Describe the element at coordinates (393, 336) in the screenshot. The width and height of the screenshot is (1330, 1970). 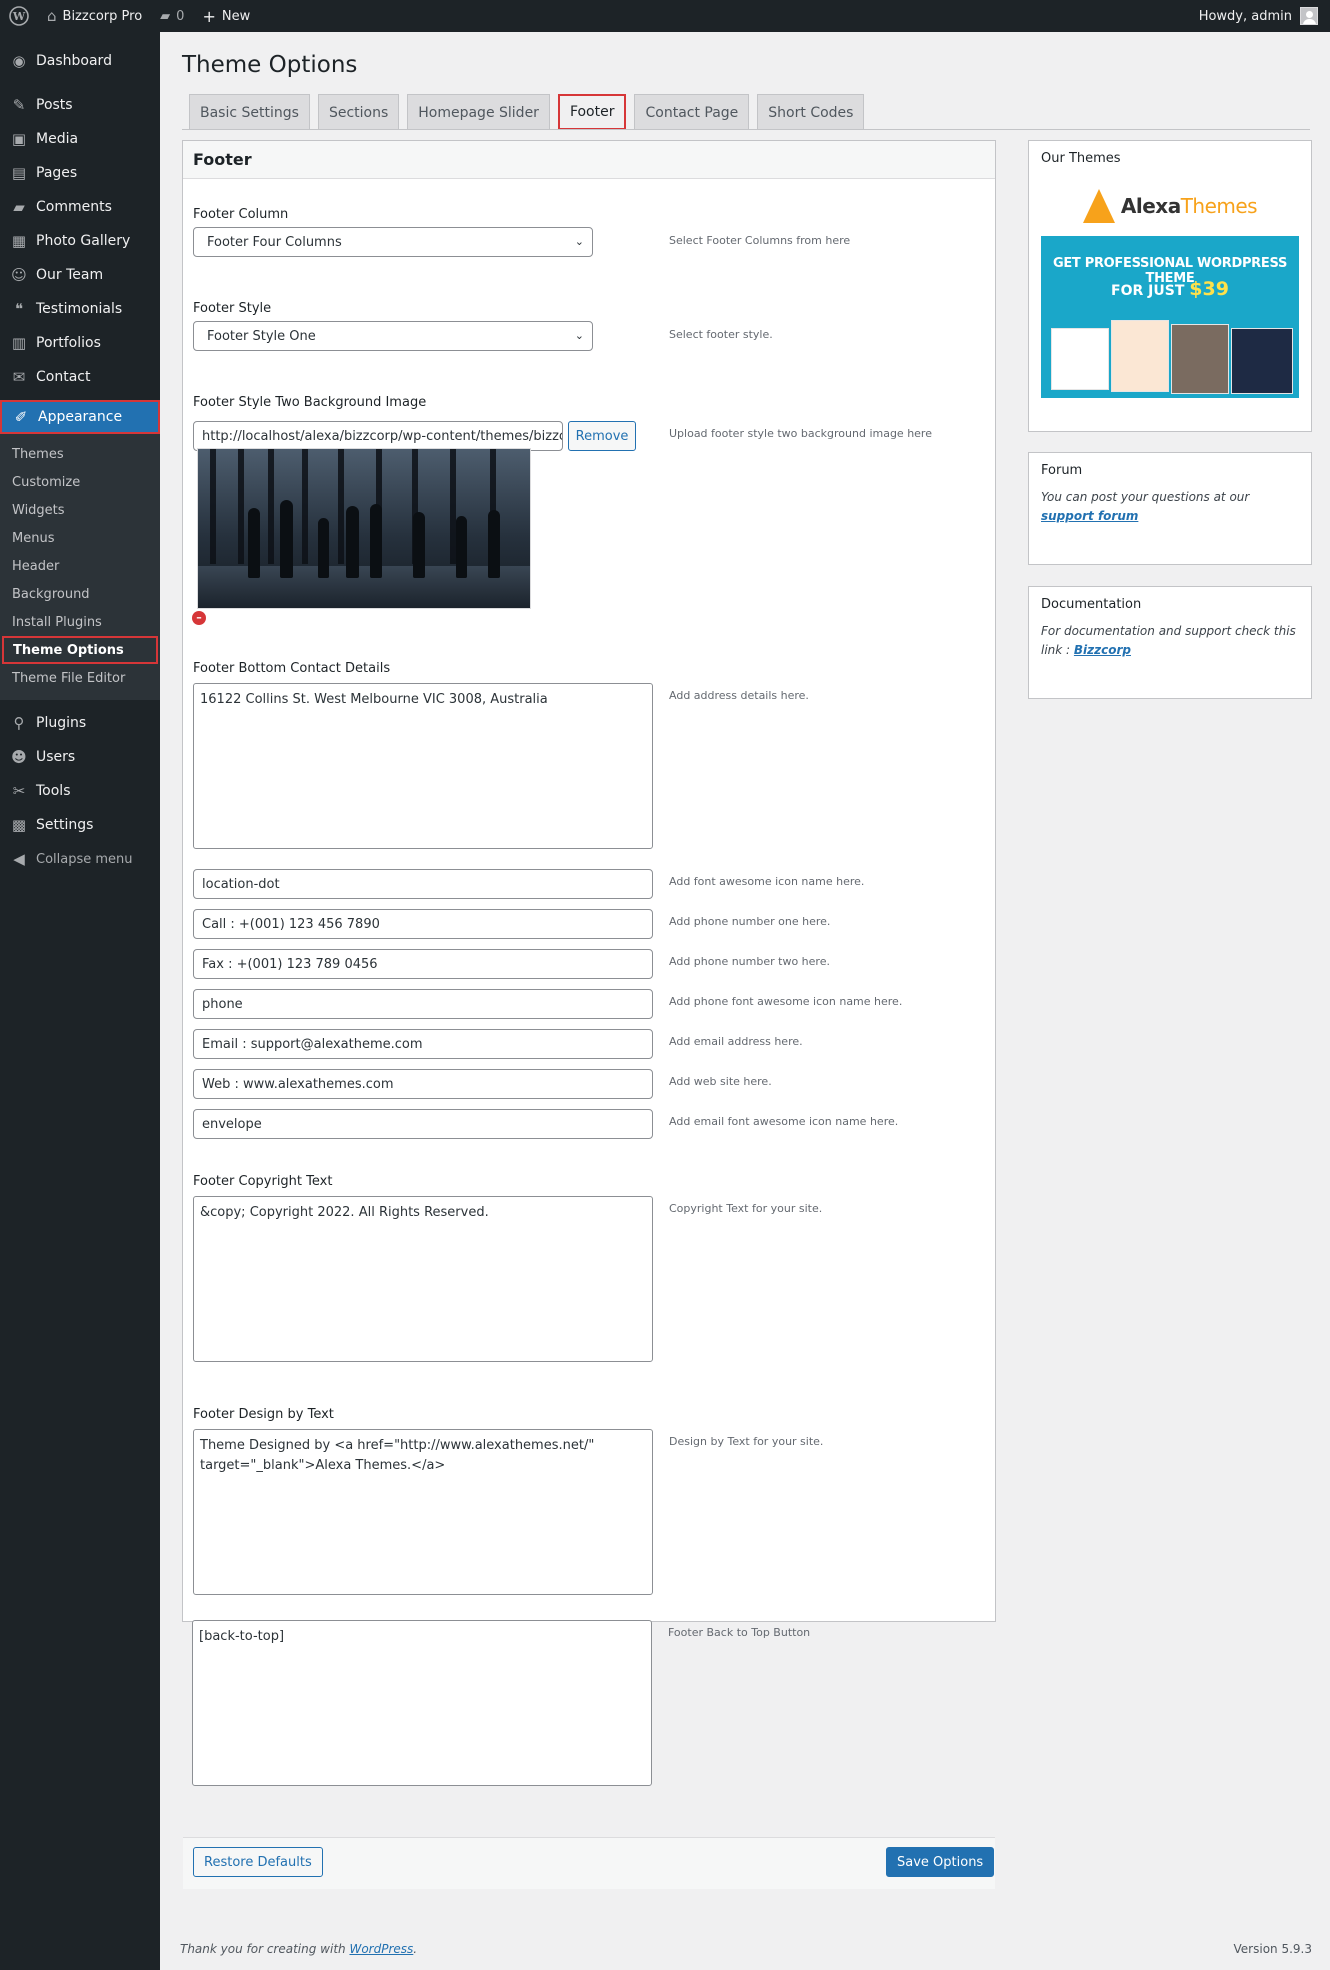
I see `footer-style-select: Footer Style One ⌄` at that location.